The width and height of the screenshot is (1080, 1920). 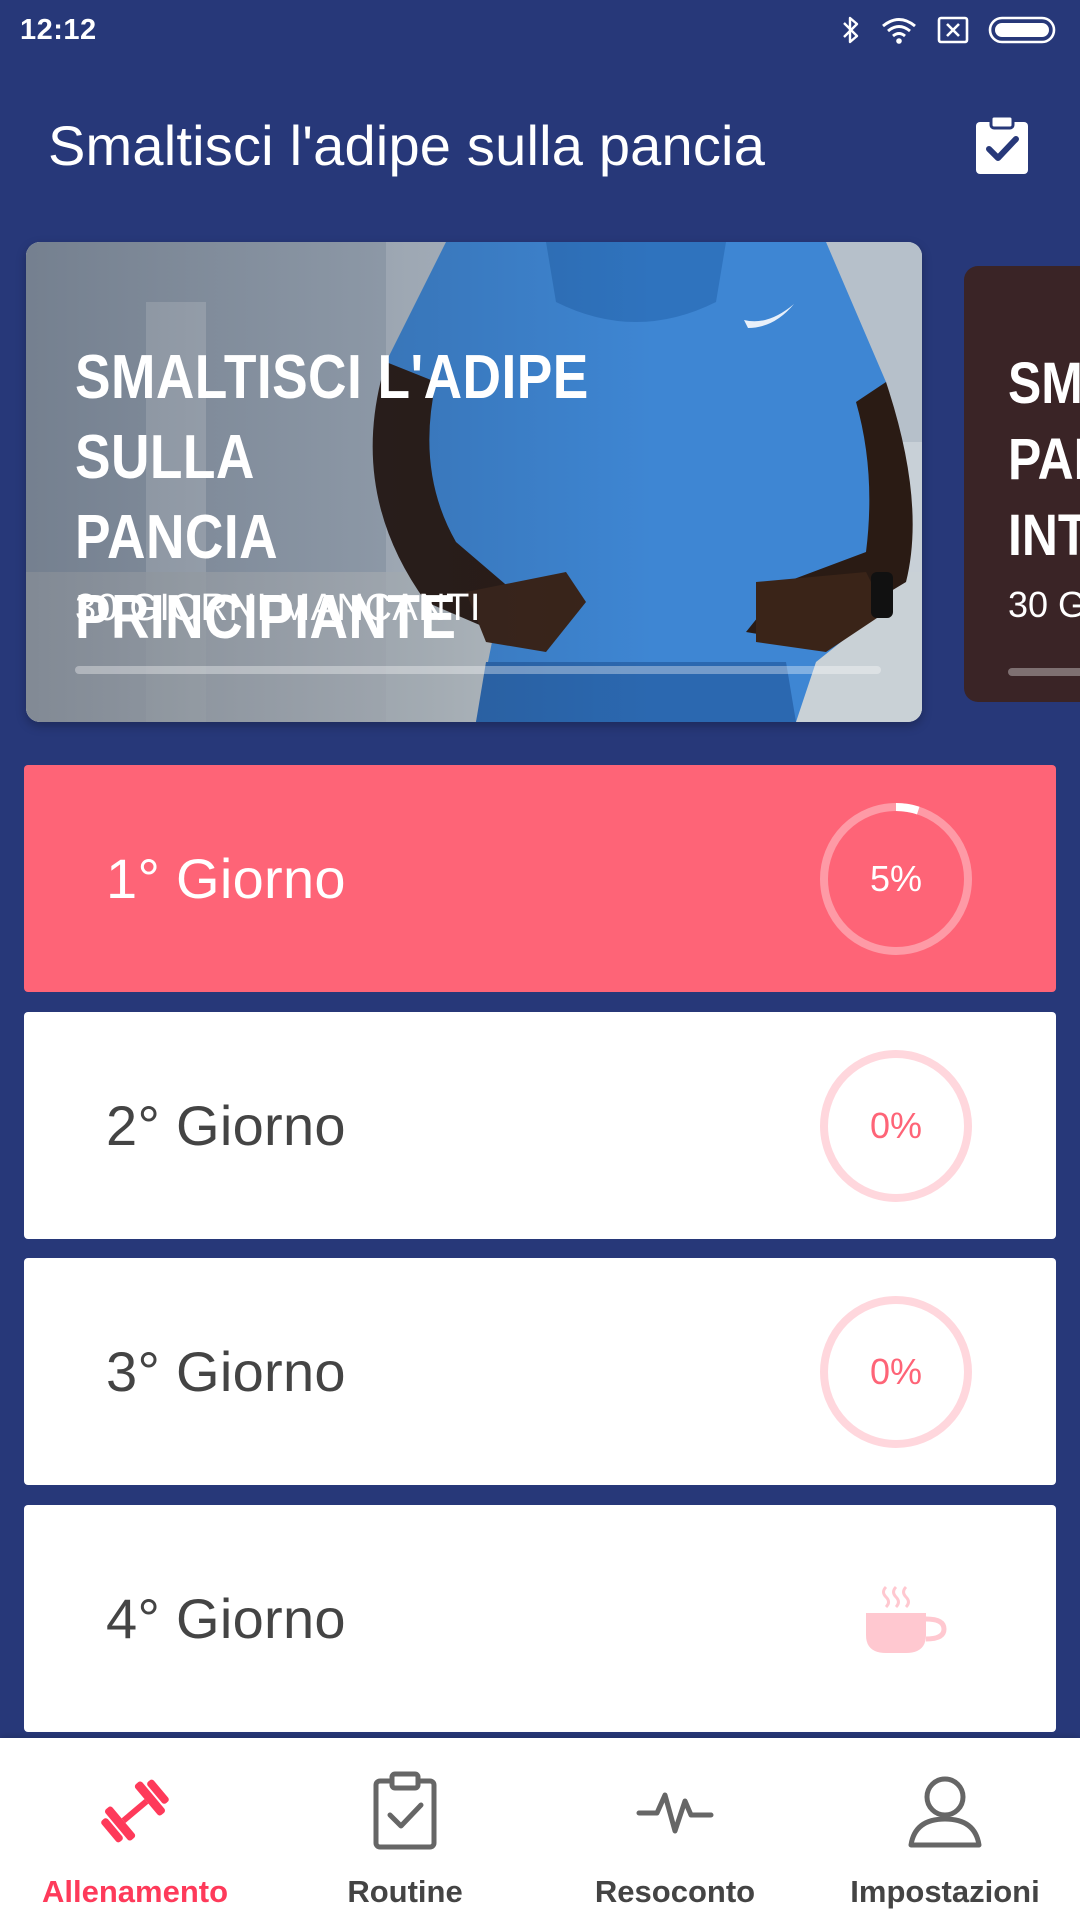 What do you see at coordinates (226, 1618) in the screenshot?
I see `day-label: 4° Giorno` at bounding box center [226, 1618].